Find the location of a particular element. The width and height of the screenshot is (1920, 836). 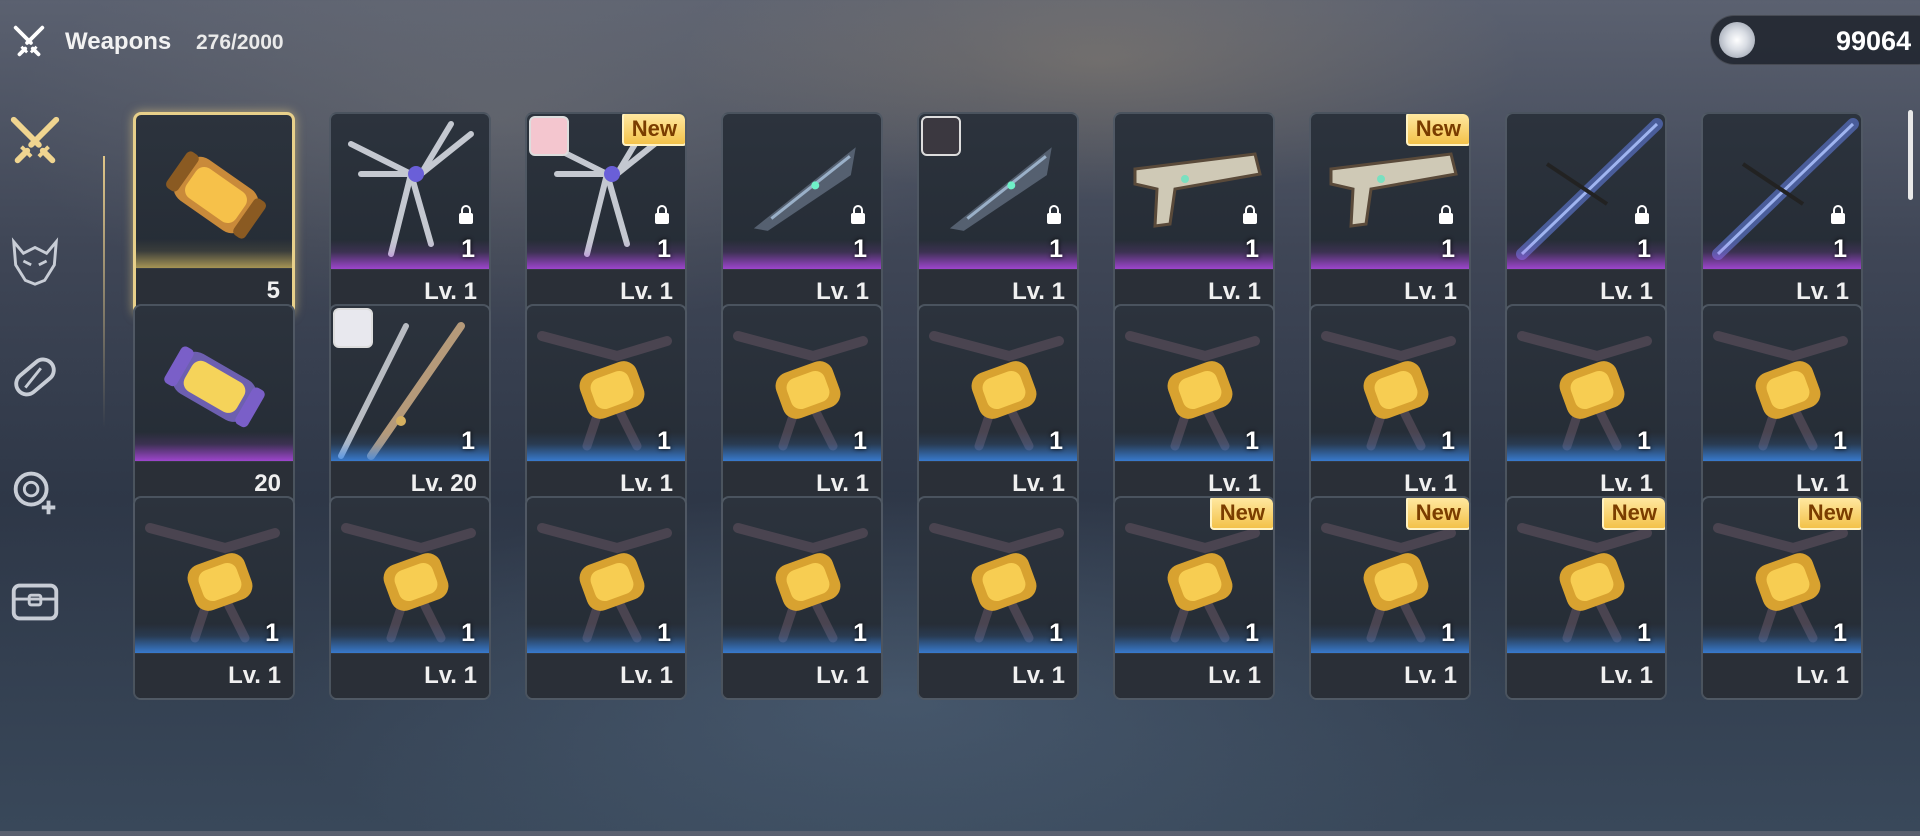

currency-value: 99064 is located at coordinates (1874, 41).